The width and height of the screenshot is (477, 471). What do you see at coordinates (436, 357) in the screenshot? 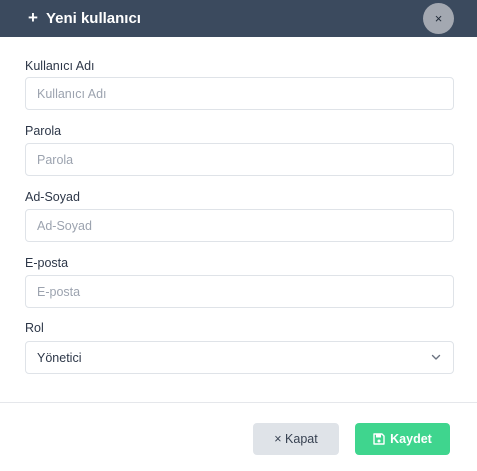
I see `chevron-down-icon` at bounding box center [436, 357].